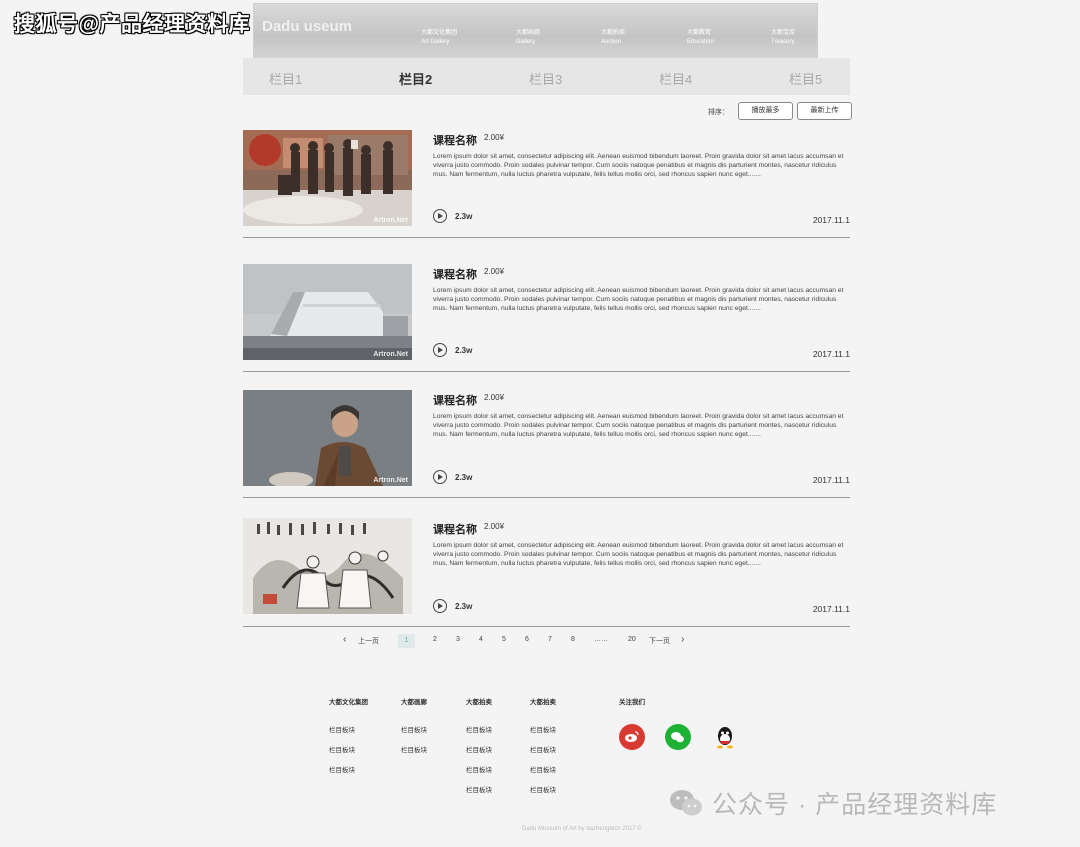 The image size is (1080, 847). I want to click on sort-newest-button: 最新上传, so click(824, 111).